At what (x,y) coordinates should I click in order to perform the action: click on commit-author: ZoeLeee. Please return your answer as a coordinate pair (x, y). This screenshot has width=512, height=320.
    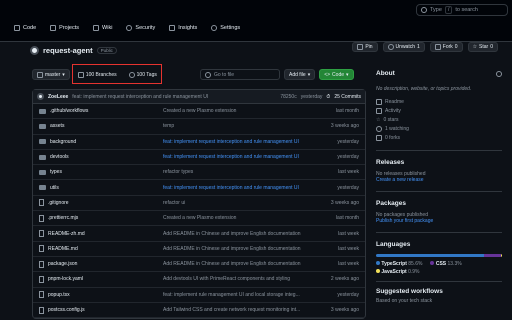
    Looking at the image, I should click on (58, 97).